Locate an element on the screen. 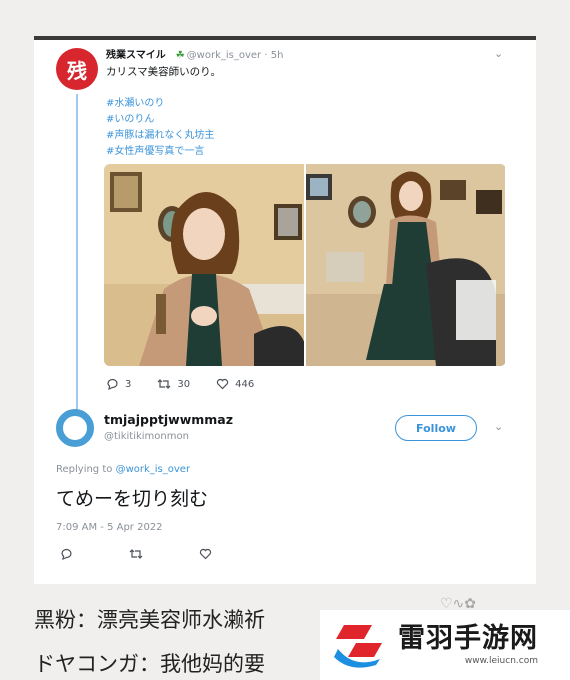 The width and height of the screenshot is (570, 680). follow-button: Follow is located at coordinates (436, 428).